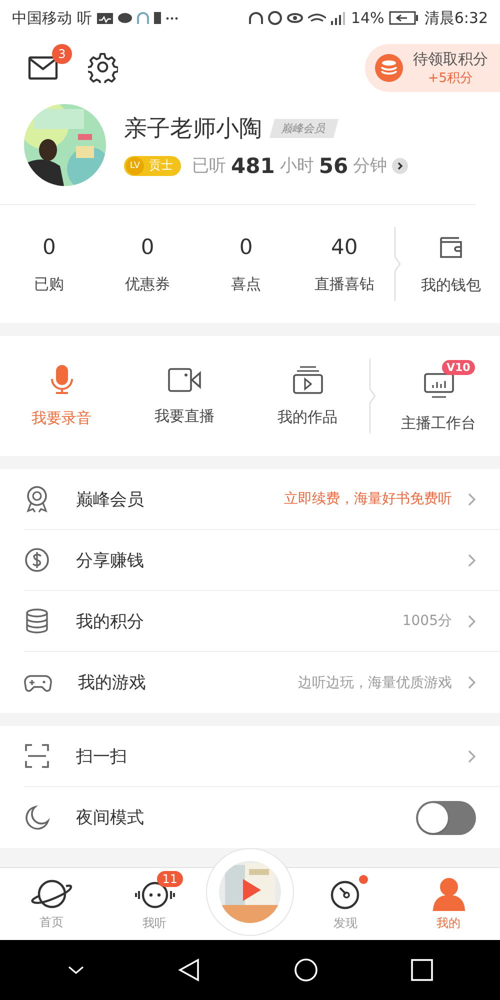 The image size is (500, 1000). Describe the element at coordinates (84, 18) in the screenshot. I see `carrier-extra-text: 听` at that location.